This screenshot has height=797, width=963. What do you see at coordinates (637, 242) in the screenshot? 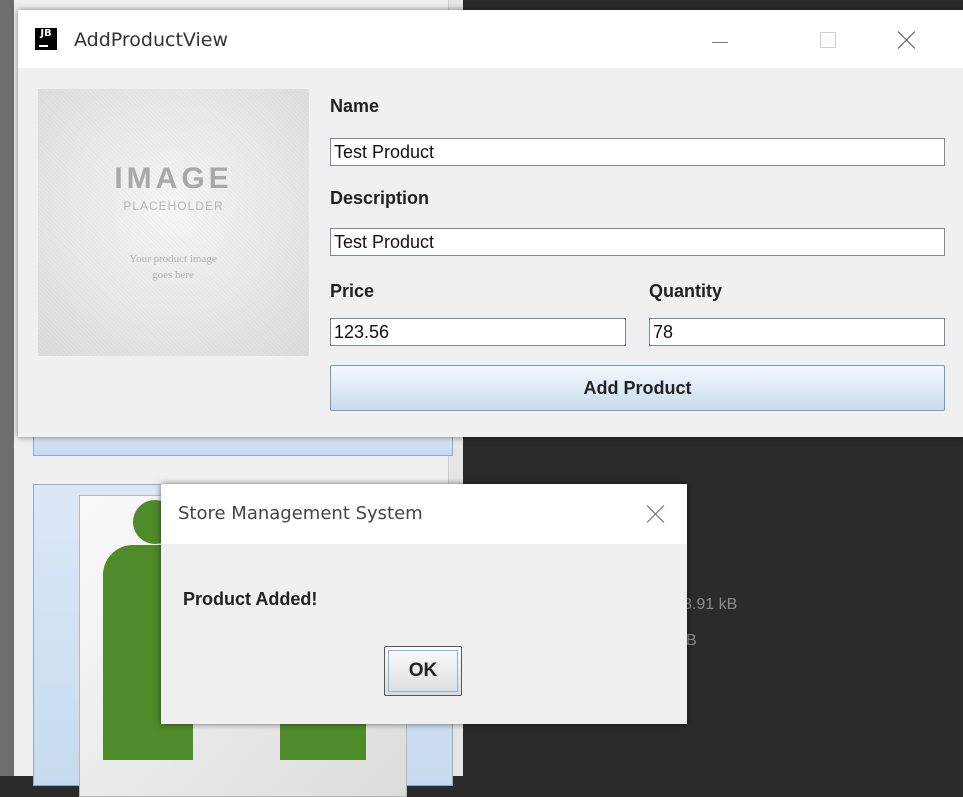
I see `description-field` at bounding box center [637, 242].